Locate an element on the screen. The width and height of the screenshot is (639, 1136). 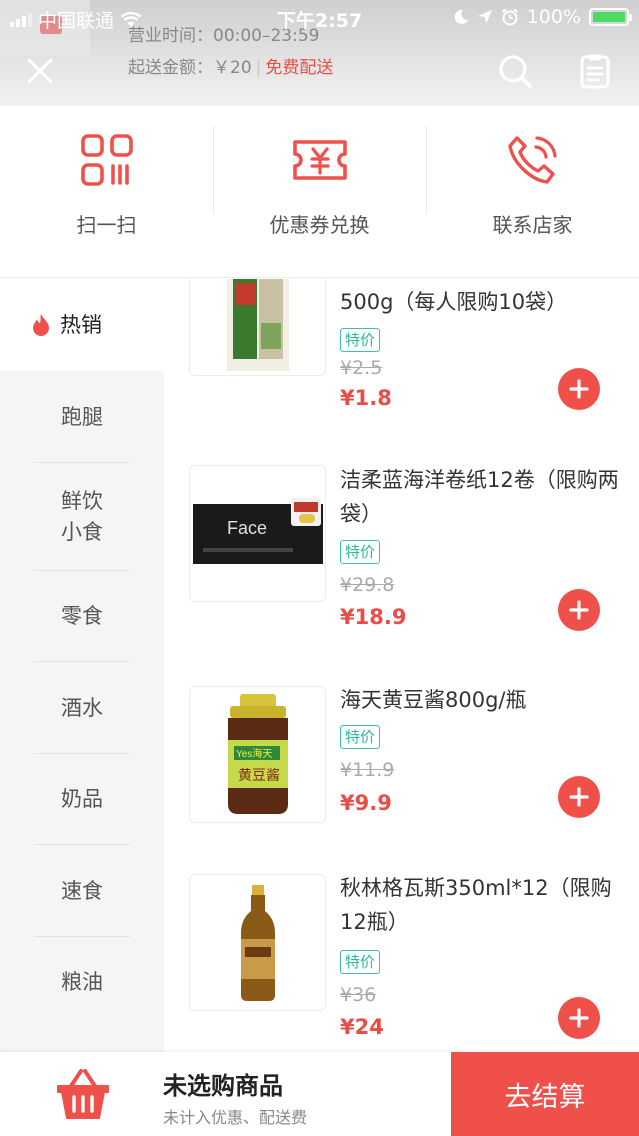
phone-icon is located at coordinates (533, 160).